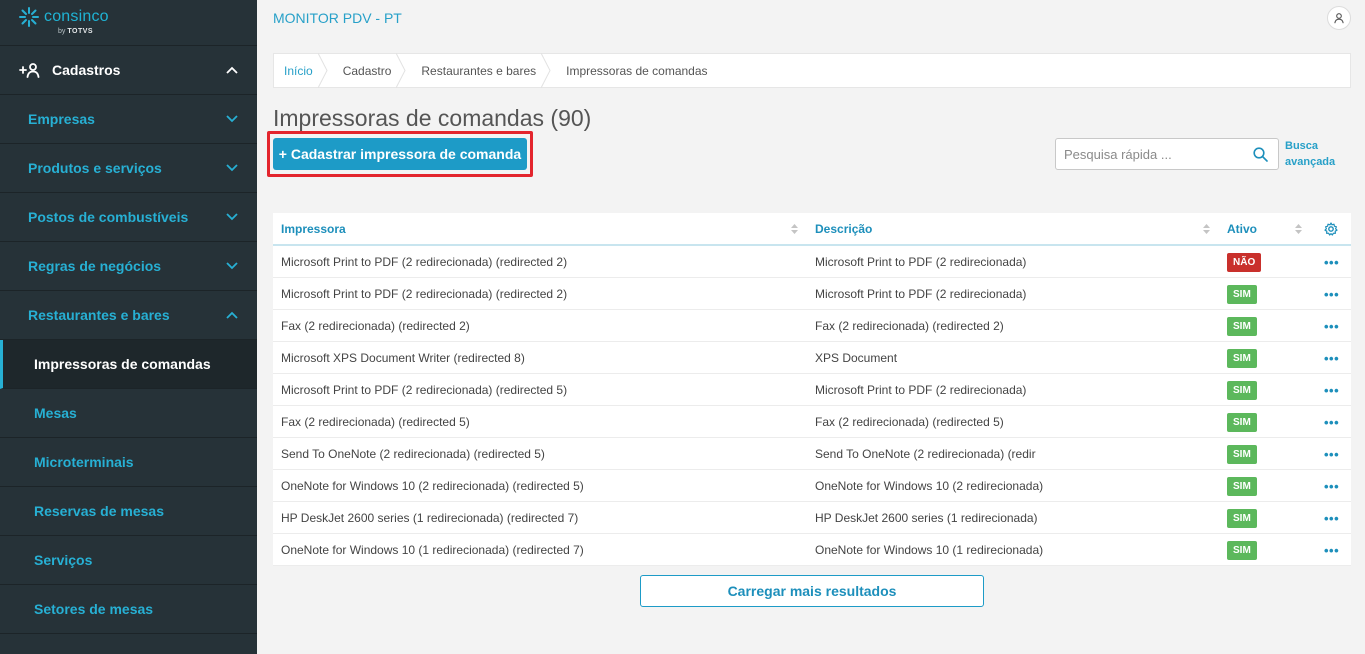 The width and height of the screenshot is (1365, 654). Describe the element at coordinates (94, 609) in the screenshot. I see `sidebar-subitem-label: Setores de mesas` at that location.